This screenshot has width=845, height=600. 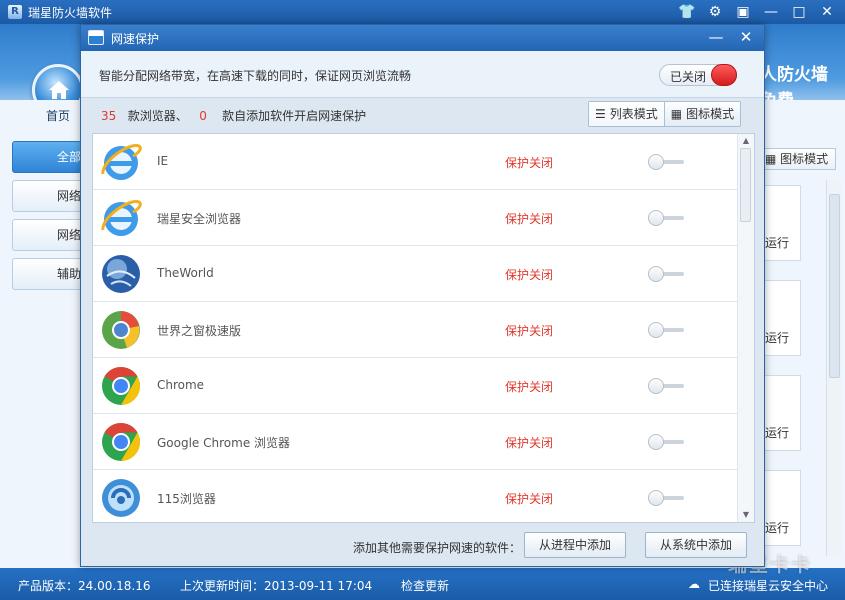 I want to click on shirt-icon: 👕, so click(x=687, y=12).